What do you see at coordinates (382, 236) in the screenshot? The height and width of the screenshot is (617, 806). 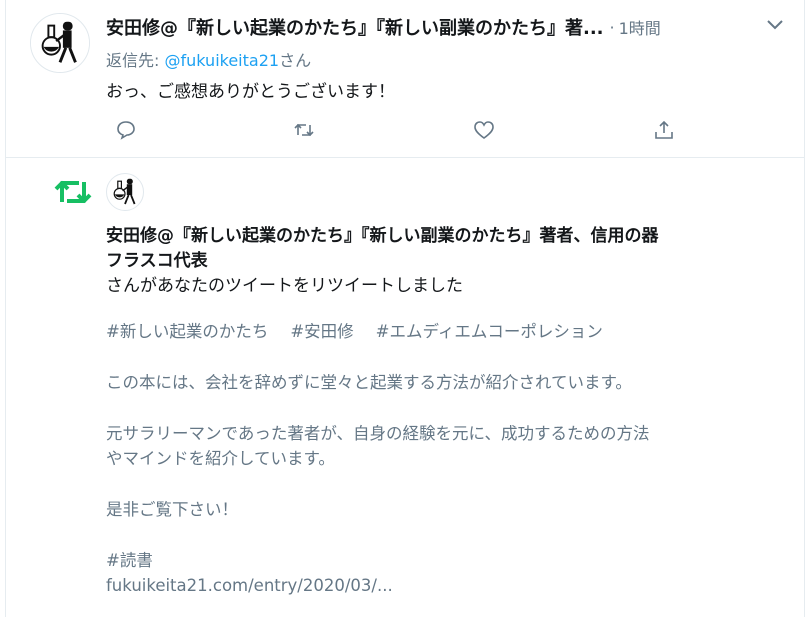 I see `retweeter-name: 安田修@『新しい起業のかたち』『新しい副業のかたち』著者、信用の器` at bounding box center [382, 236].